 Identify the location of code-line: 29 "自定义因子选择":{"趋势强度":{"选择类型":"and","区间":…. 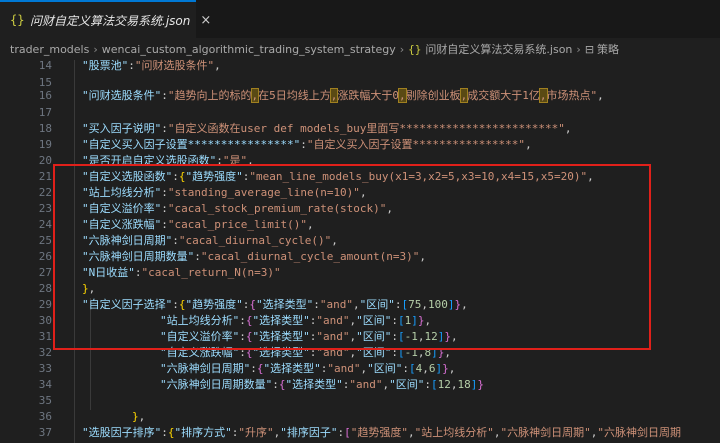
(253, 304).